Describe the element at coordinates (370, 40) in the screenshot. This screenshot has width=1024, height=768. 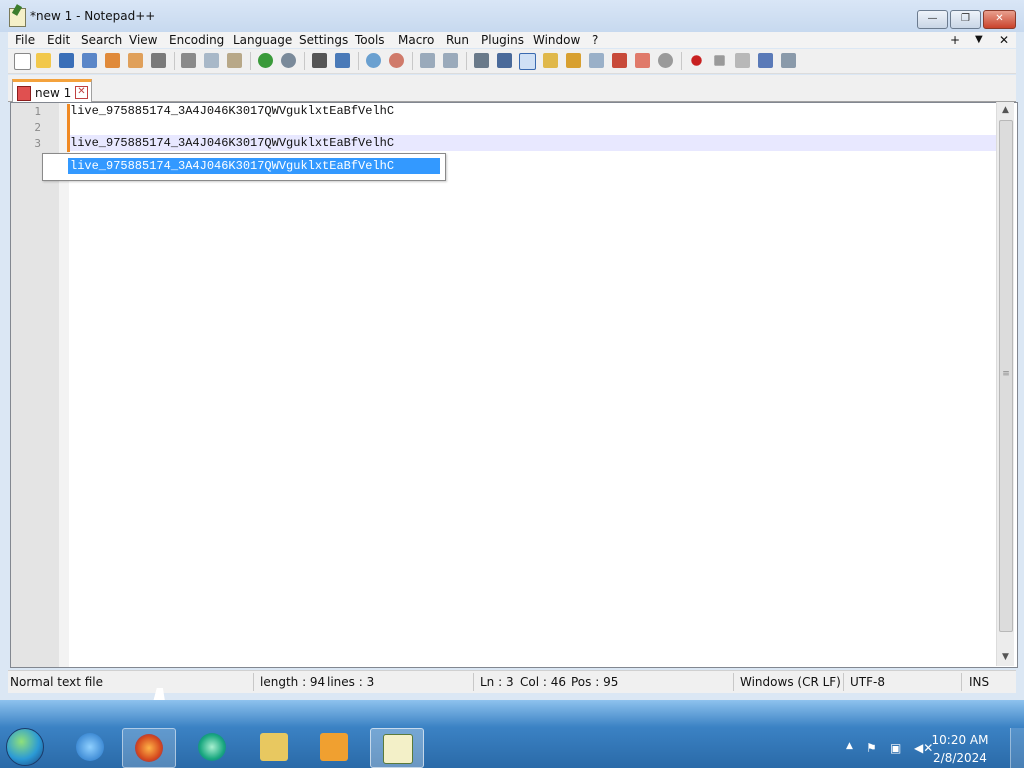
I see `menu-tools: Tools` at that location.